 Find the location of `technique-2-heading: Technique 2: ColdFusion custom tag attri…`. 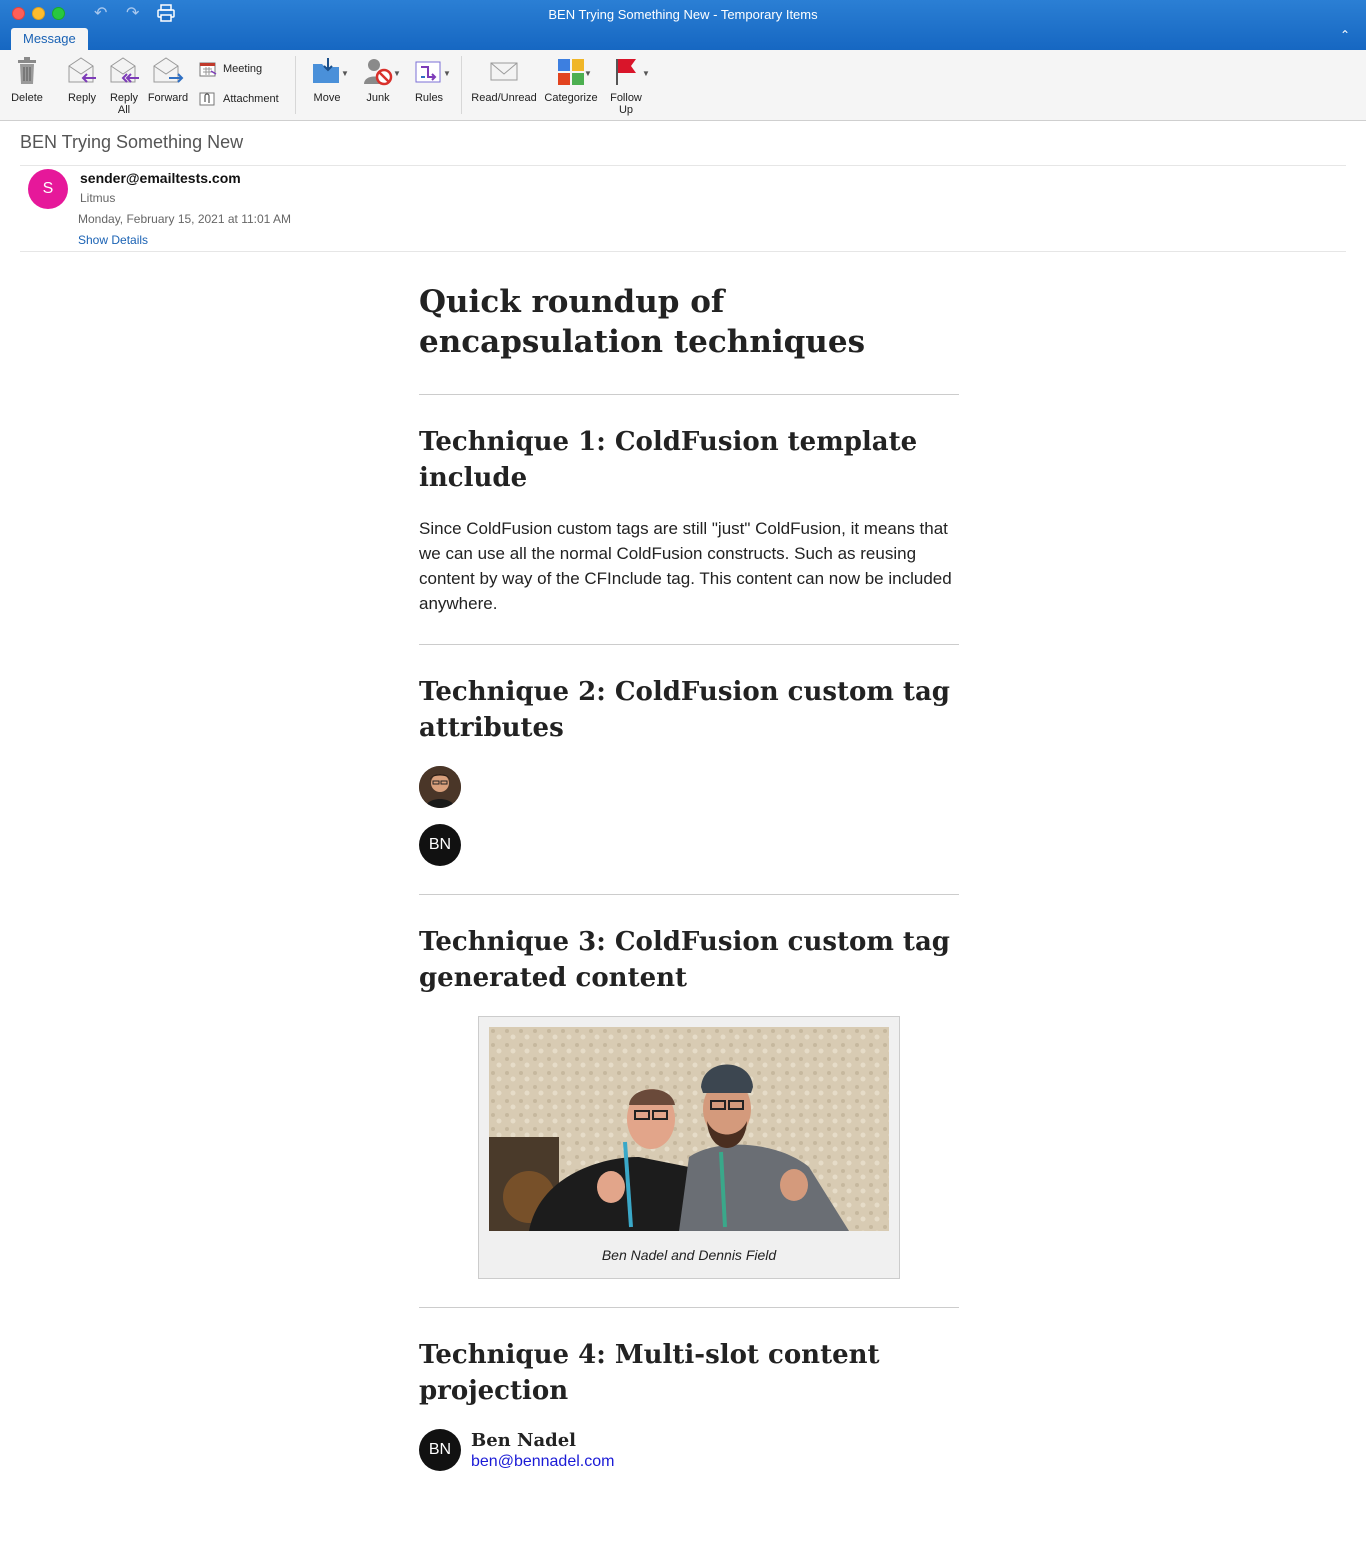

technique-2-heading: Technique 2: ColdFusion custom tag attri… is located at coordinates (684, 710).